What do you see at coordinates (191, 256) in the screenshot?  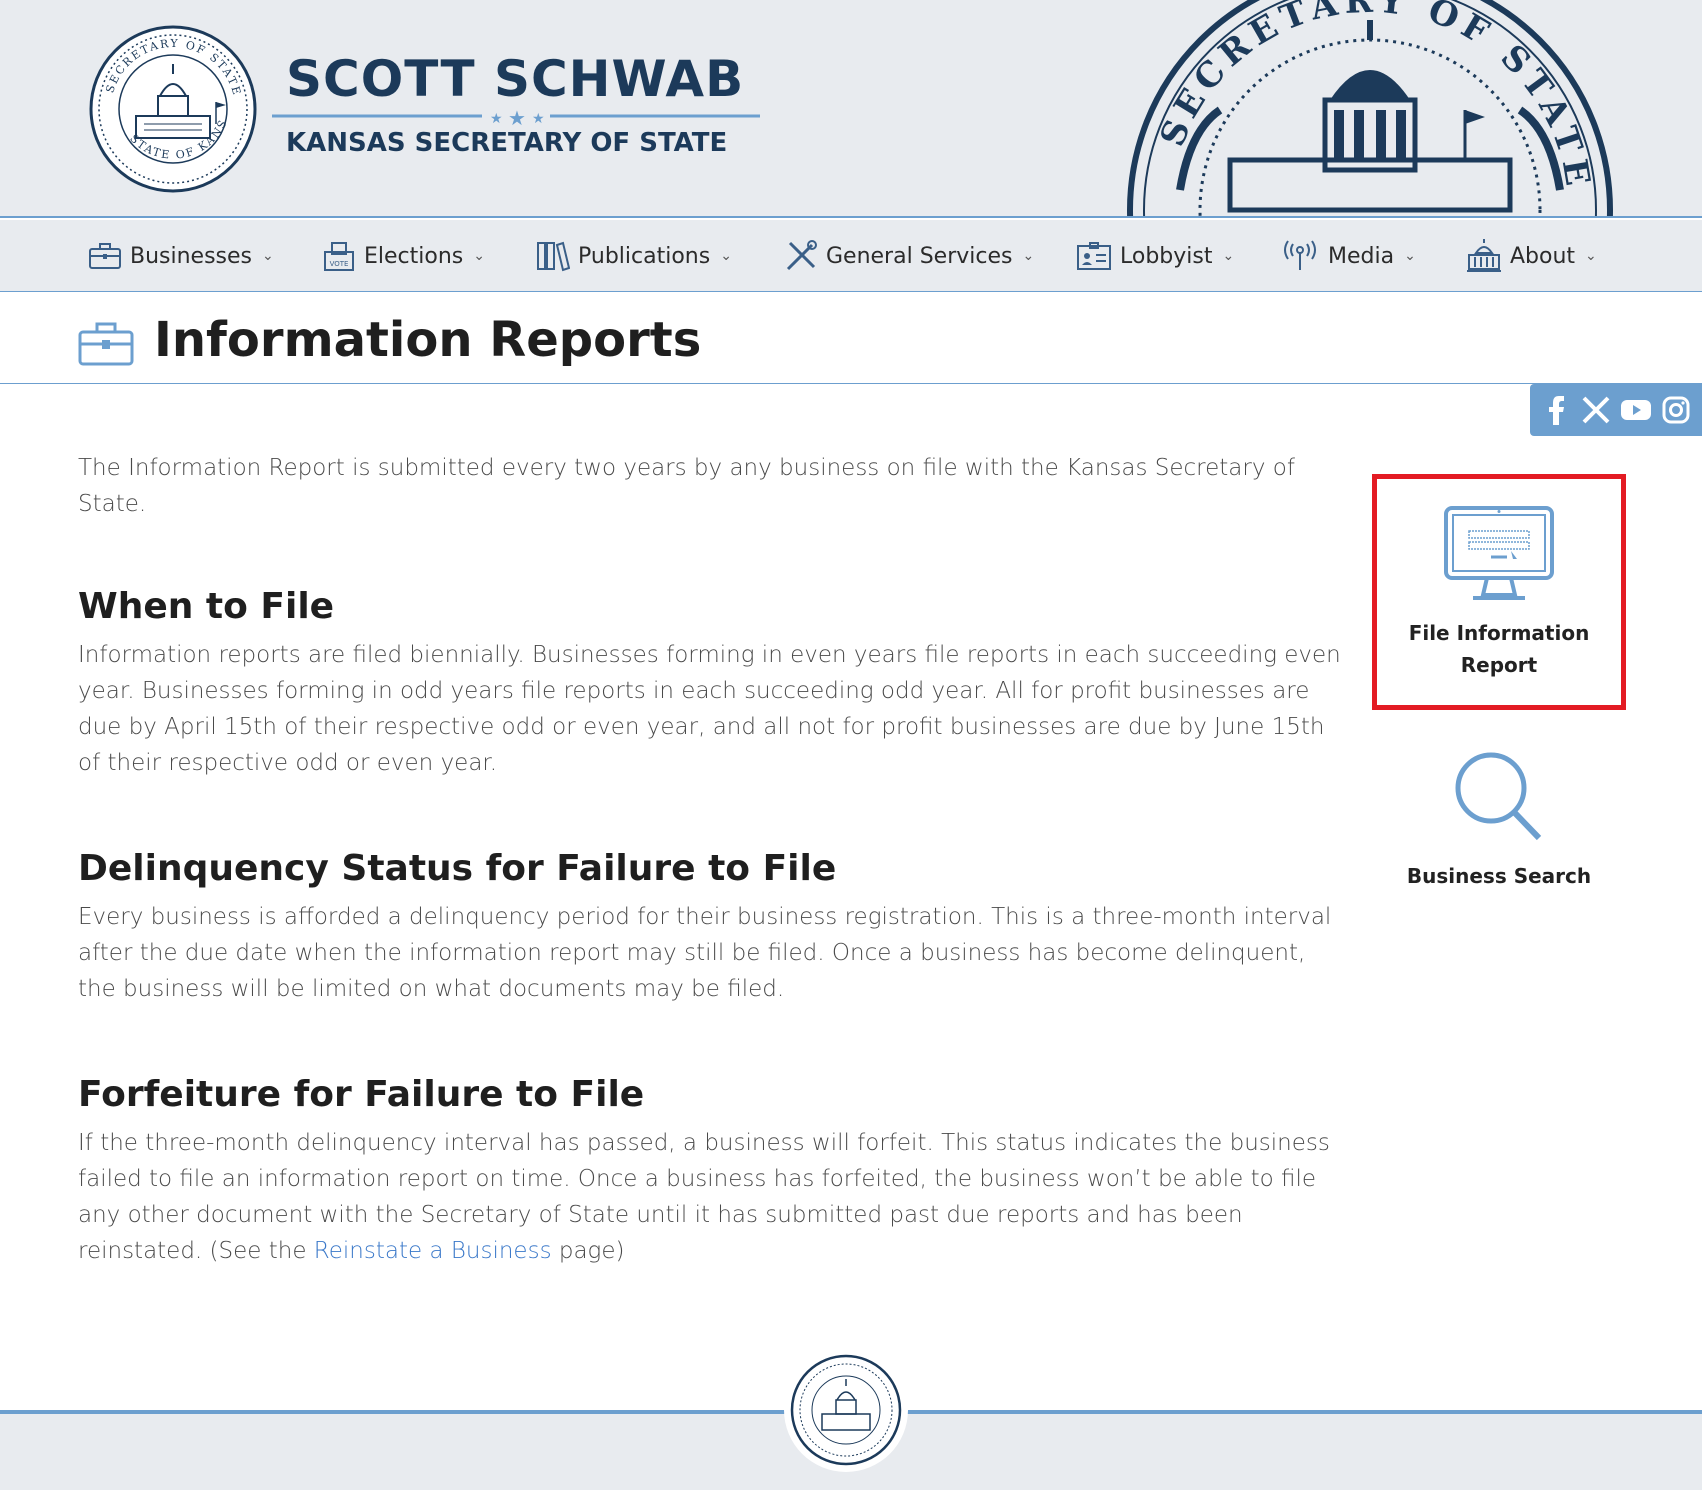 I see `nav-businesses-label: Businesses` at bounding box center [191, 256].